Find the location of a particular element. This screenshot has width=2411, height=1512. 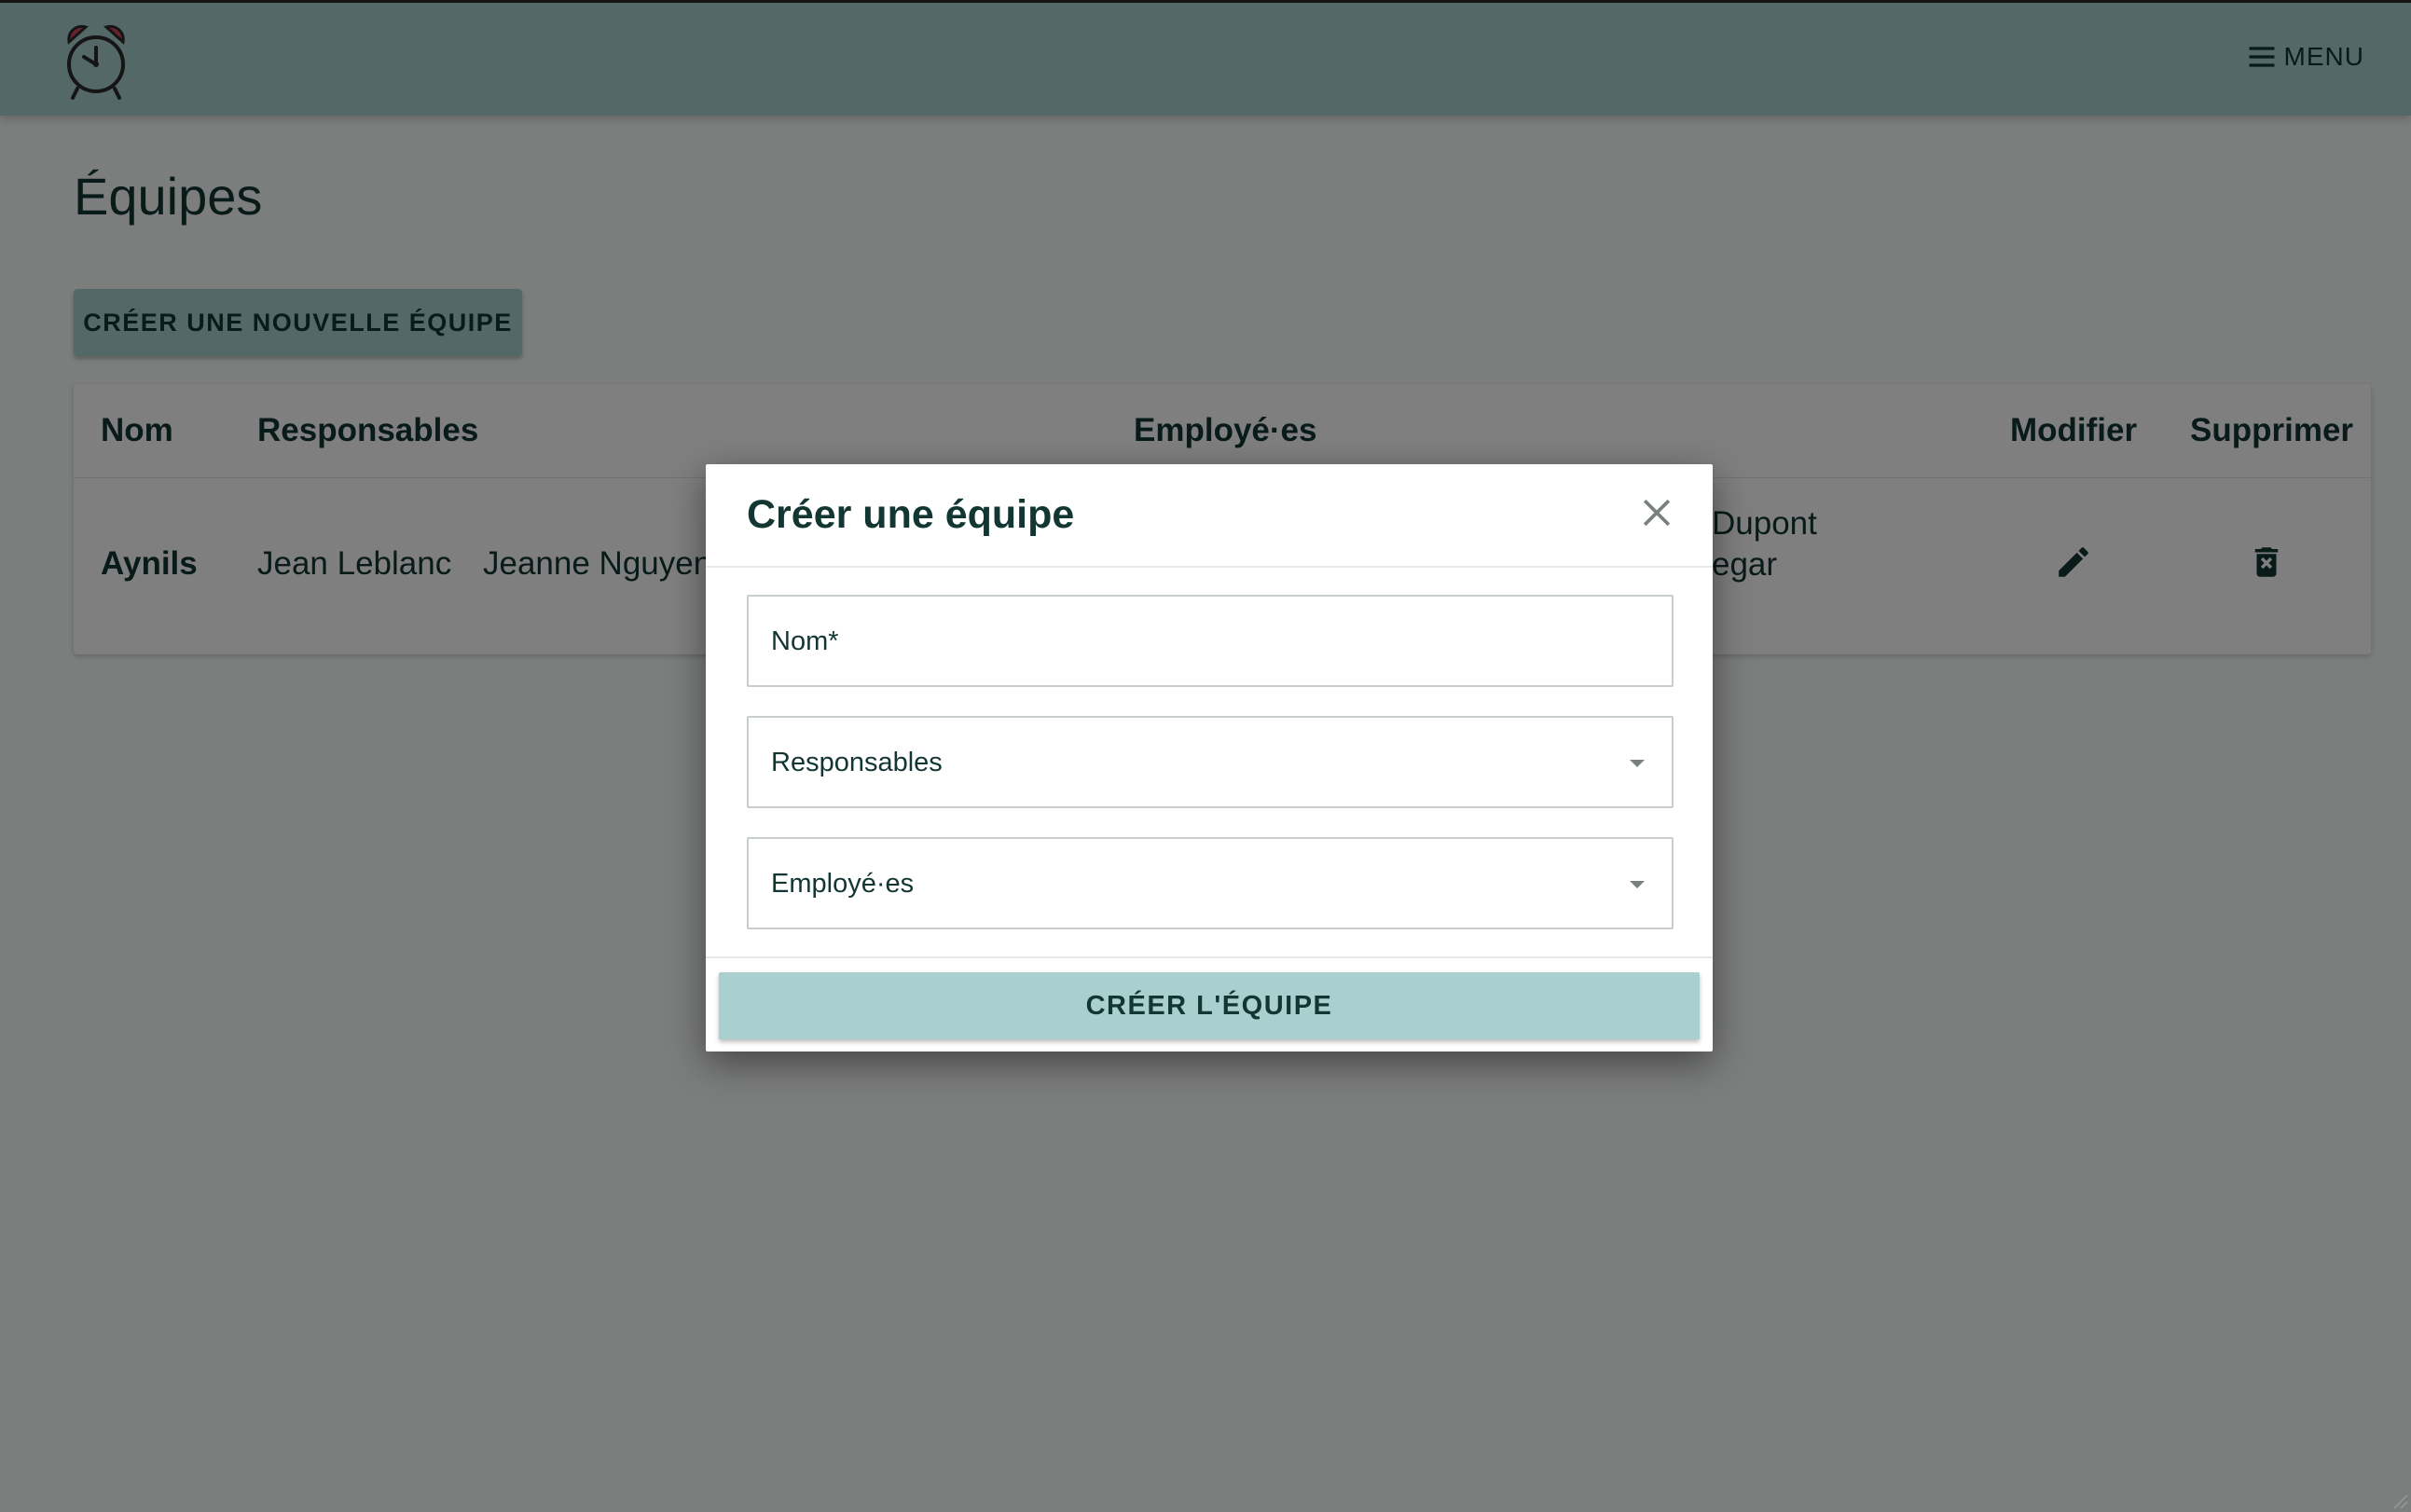

resize-grip-icon is located at coordinates (2398, 1499).